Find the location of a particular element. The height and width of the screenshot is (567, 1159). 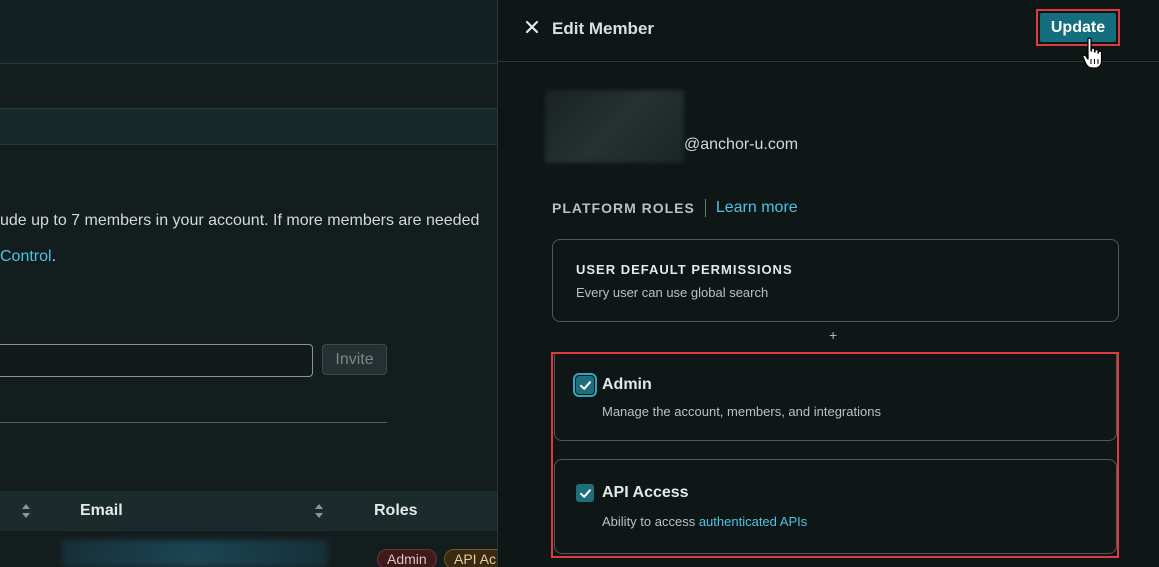

invite-email-input is located at coordinates (156, 360).